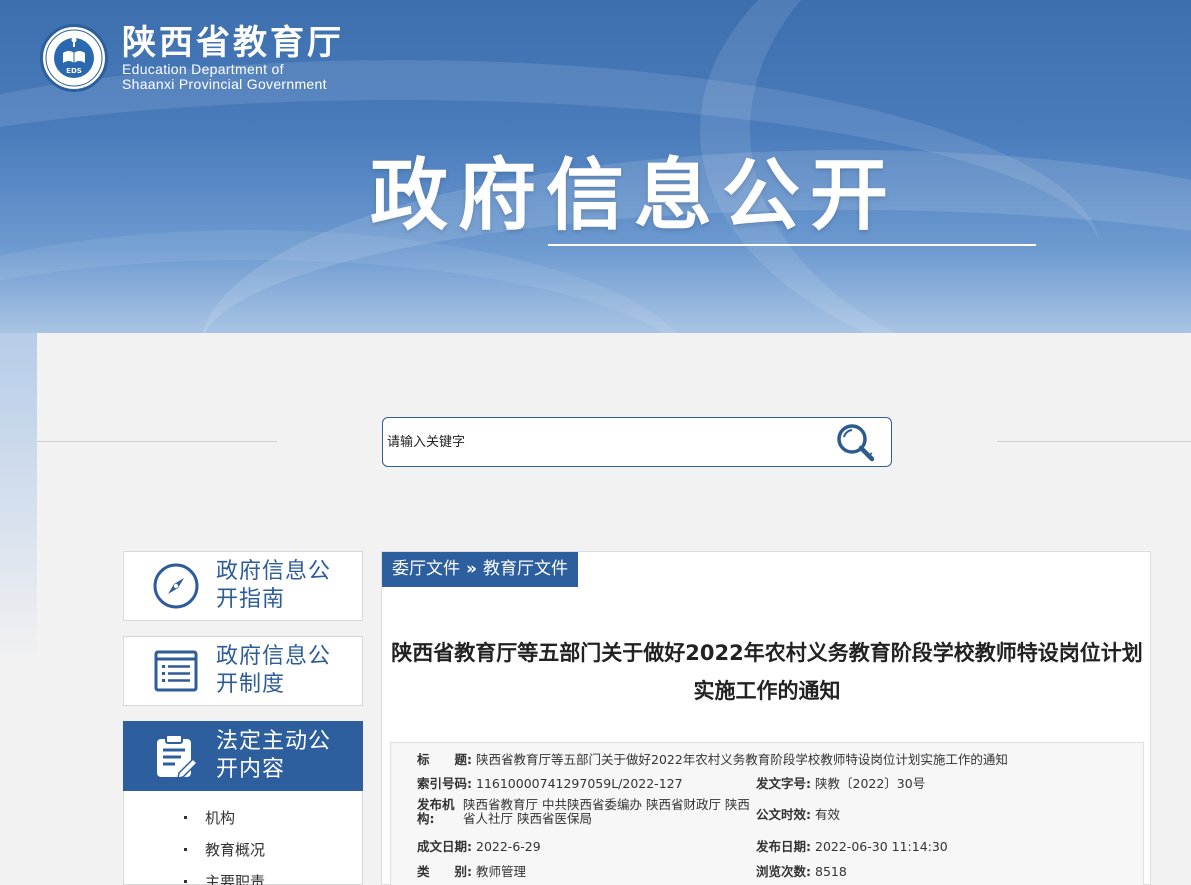  What do you see at coordinates (444, 759) in the screenshot?
I see `meta-label: 标 题:` at bounding box center [444, 759].